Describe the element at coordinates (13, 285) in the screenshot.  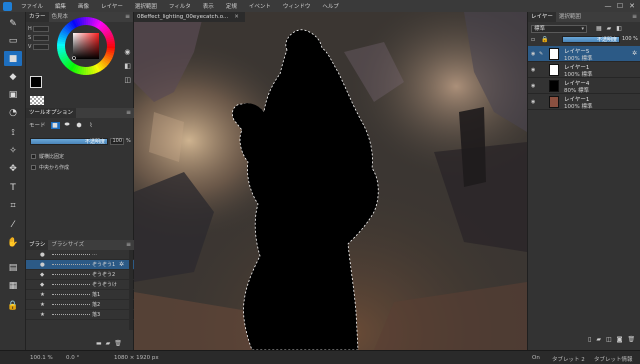
I see `frame-icon: ▦` at that location.